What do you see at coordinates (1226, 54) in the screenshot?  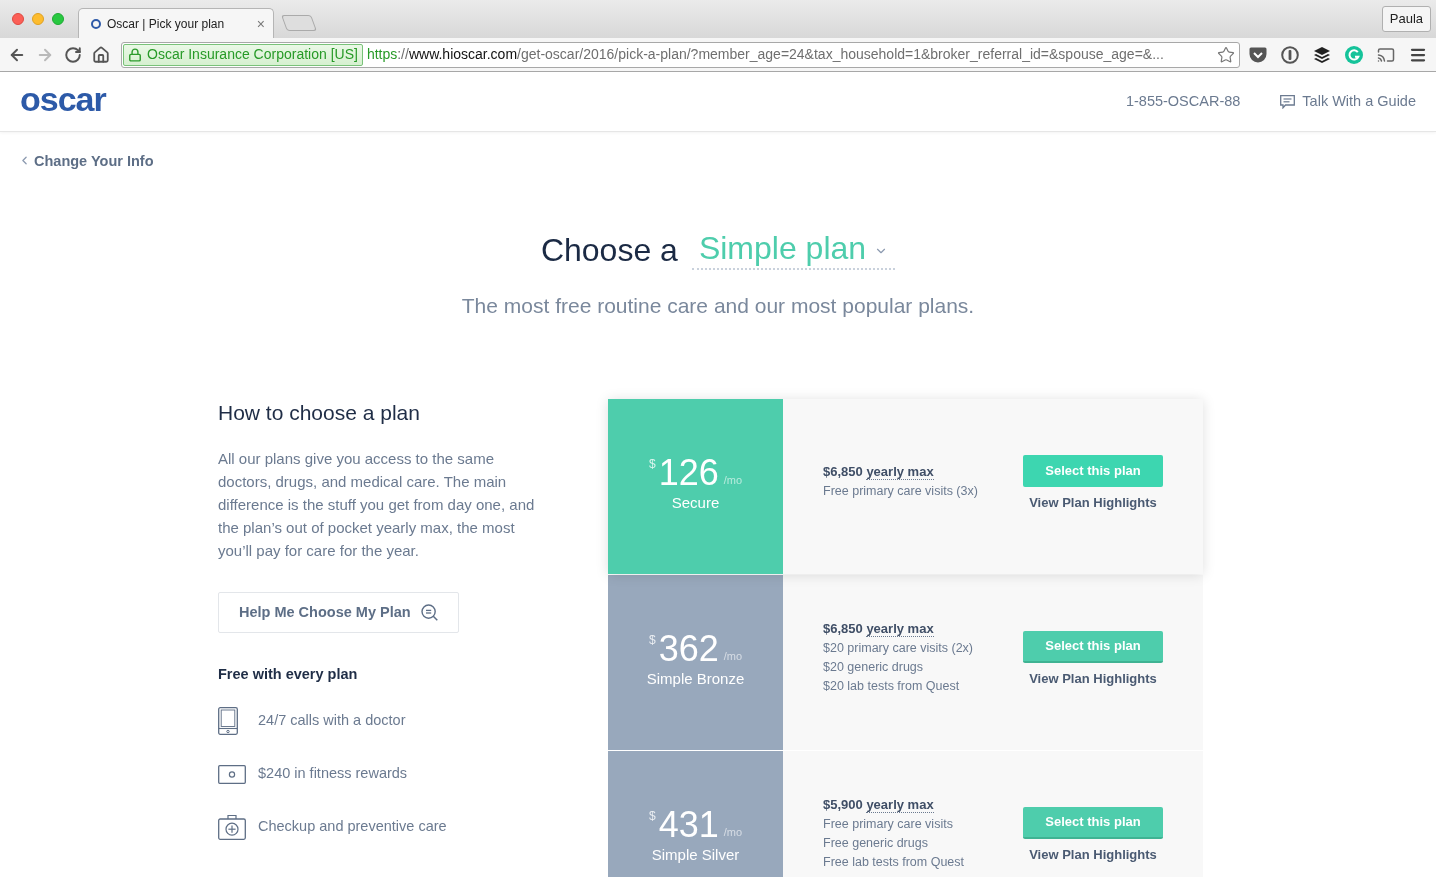 I see `bookmark-star-icon` at bounding box center [1226, 54].